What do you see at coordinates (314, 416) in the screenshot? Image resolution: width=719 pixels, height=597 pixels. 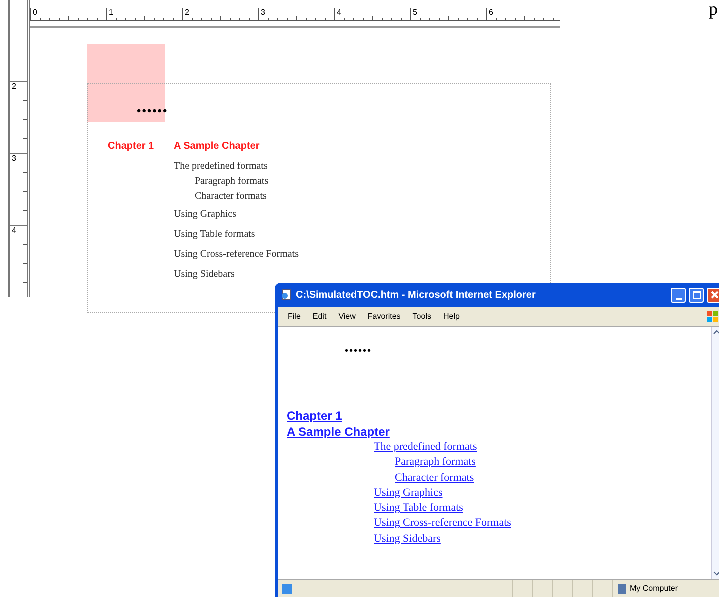 I see `chapter-link: Chapter 1` at bounding box center [314, 416].